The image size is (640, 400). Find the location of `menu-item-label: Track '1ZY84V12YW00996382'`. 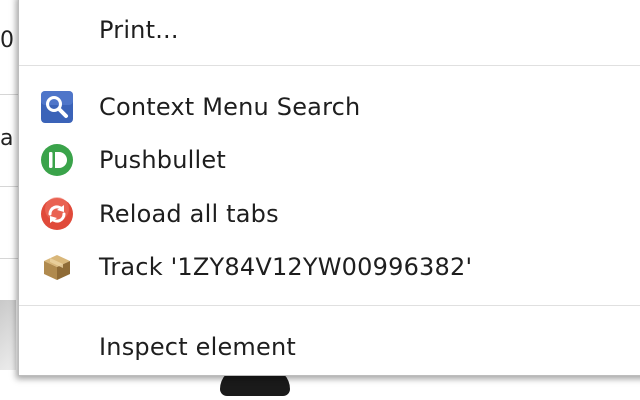

menu-item-label: Track '1ZY84V12YW00996382' is located at coordinates (286, 267).